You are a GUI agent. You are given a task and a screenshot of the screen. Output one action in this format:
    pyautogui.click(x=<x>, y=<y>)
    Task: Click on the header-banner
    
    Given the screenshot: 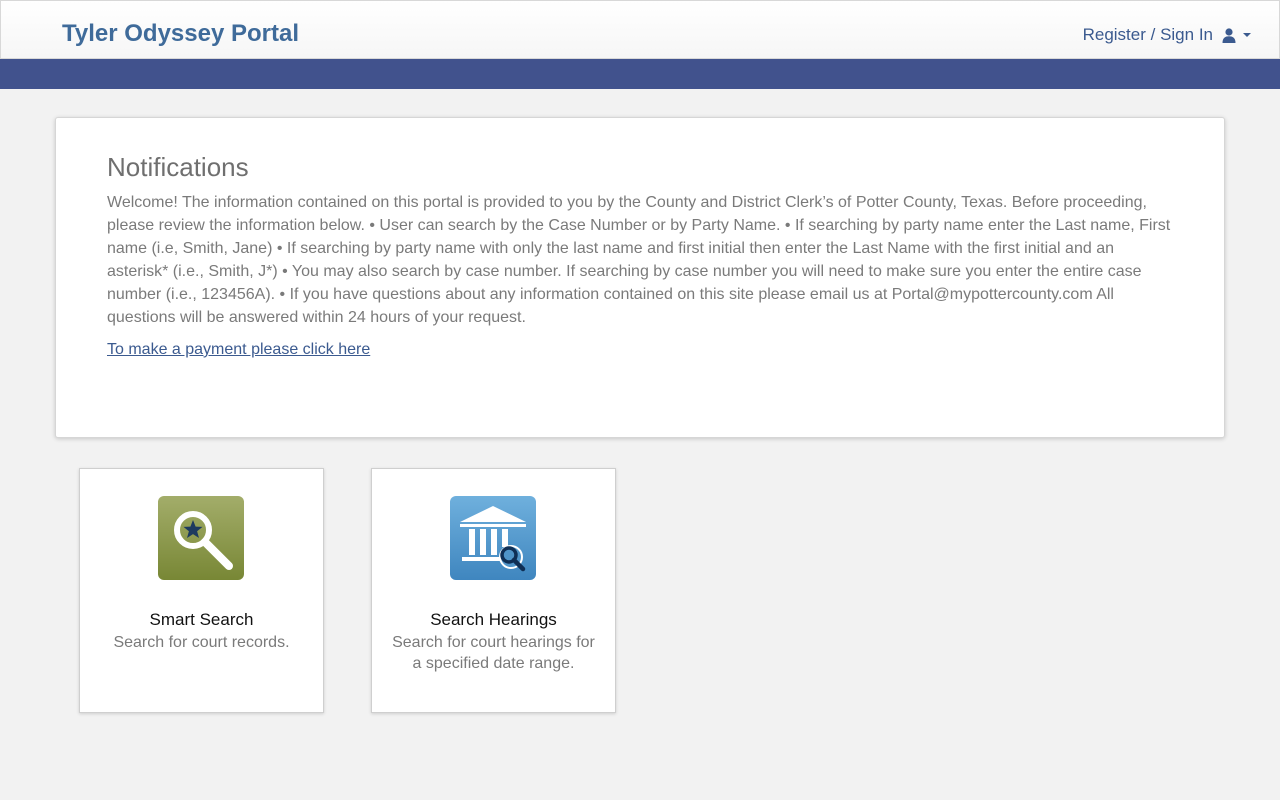 What is the action you would take?
    pyautogui.click(x=640, y=74)
    